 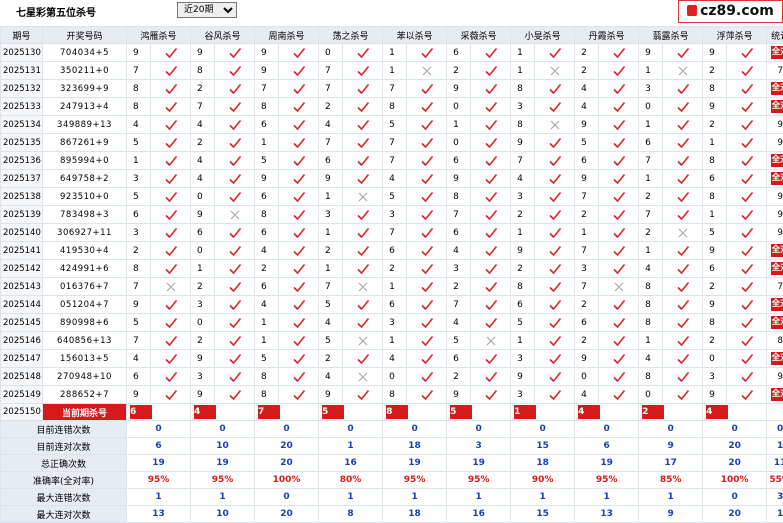 I want to click on site-logo: cz89.com, so click(x=730, y=11).